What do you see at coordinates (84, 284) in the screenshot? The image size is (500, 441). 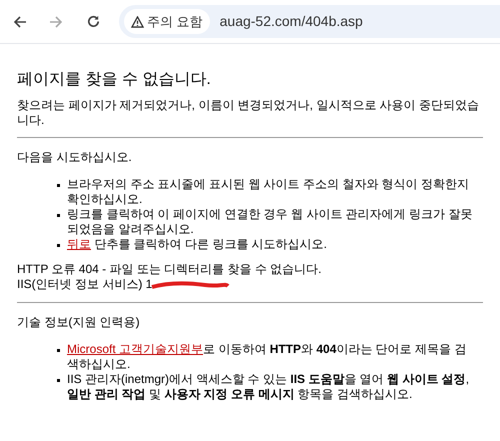 I see `server-line: IIS(인터넷 정보 서비스) 1` at bounding box center [84, 284].